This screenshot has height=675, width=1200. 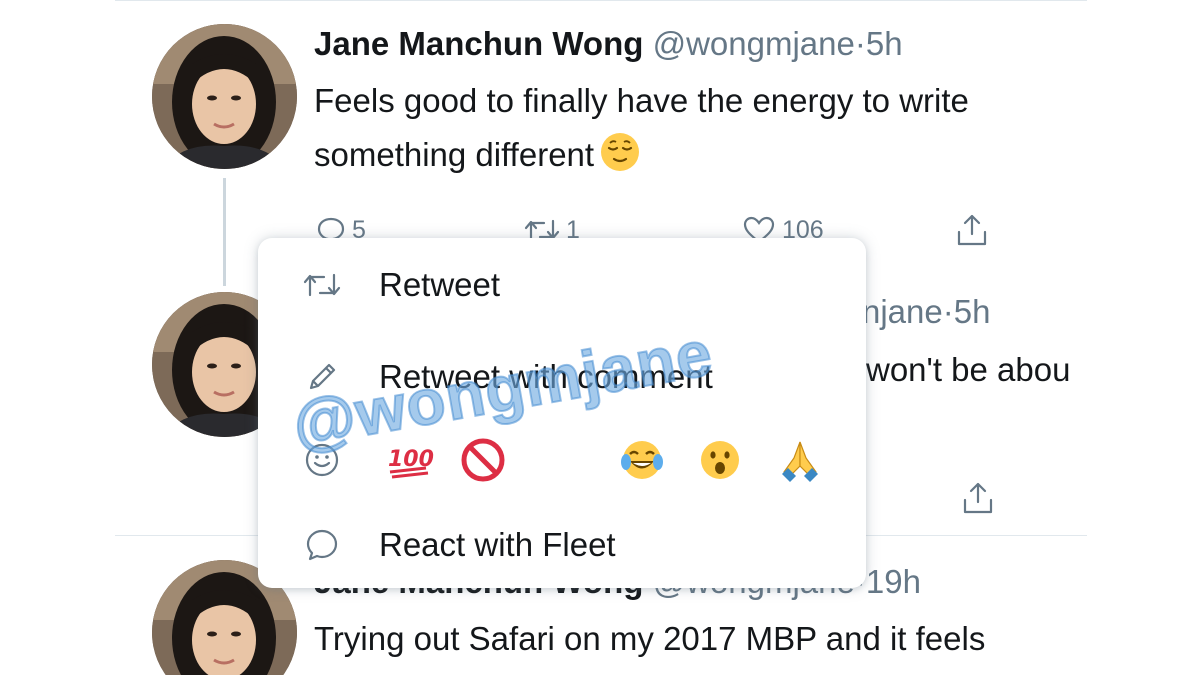 What do you see at coordinates (322, 545) in the screenshot?
I see `speech-bubble-icon` at bounding box center [322, 545].